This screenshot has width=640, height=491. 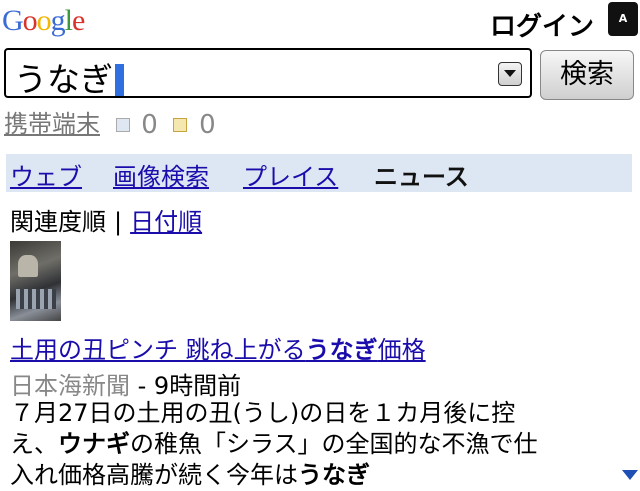 What do you see at coordinates (166, 222) in the screenshot?
I see `sort-by-date-link: 日付順` at bounding box center [166, 222].